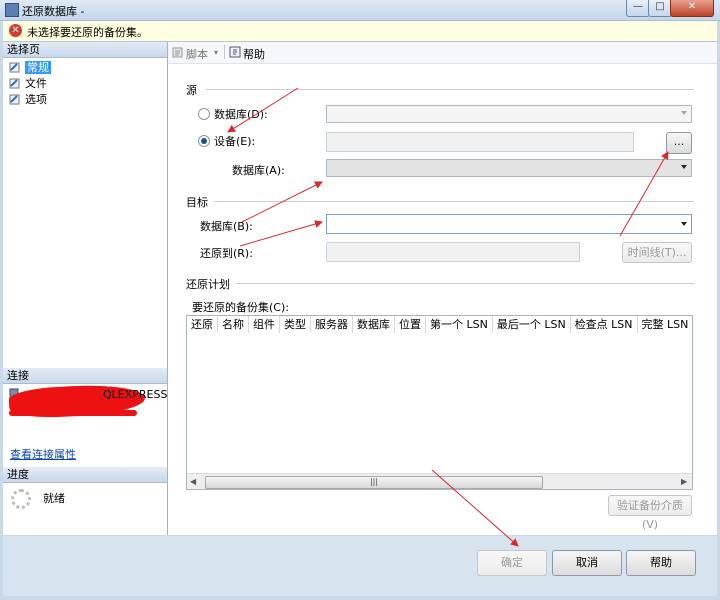 The image size is (720, 600). Describe the element at coordinates (374, 482) in the screenshot. I see `scrollbar-thumb: |||` at that location.